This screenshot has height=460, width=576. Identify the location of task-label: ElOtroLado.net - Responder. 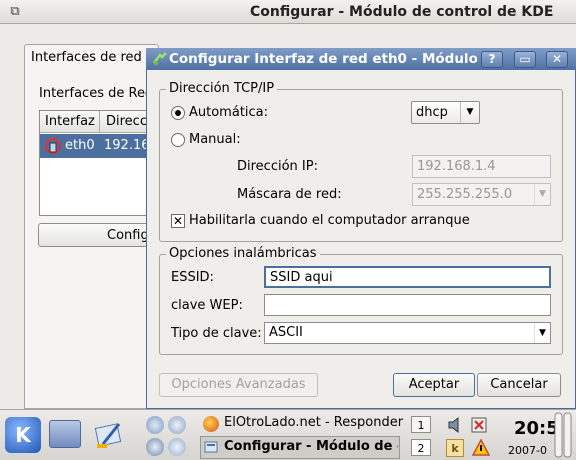
(314, 422).